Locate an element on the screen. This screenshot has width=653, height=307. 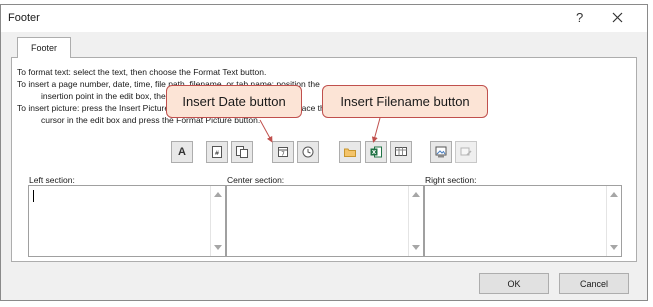
insert-filename-button: X is located at coordinates (376, 152).